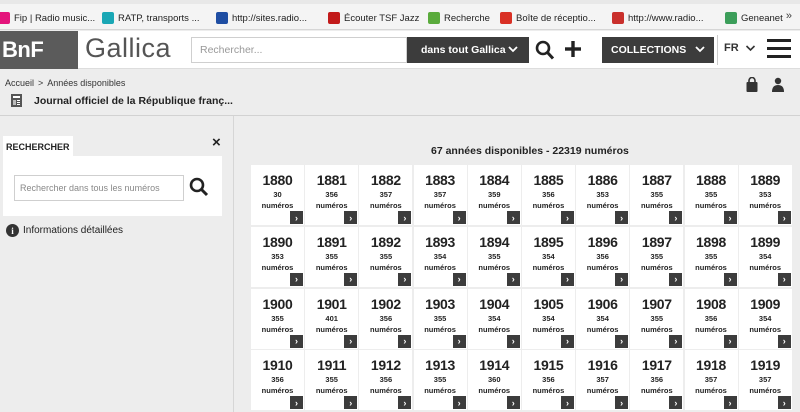 The height and width of the screenshot is (412, 800). I want to click on year-cell: 1912 356 numéros ›, so click(386, 380).